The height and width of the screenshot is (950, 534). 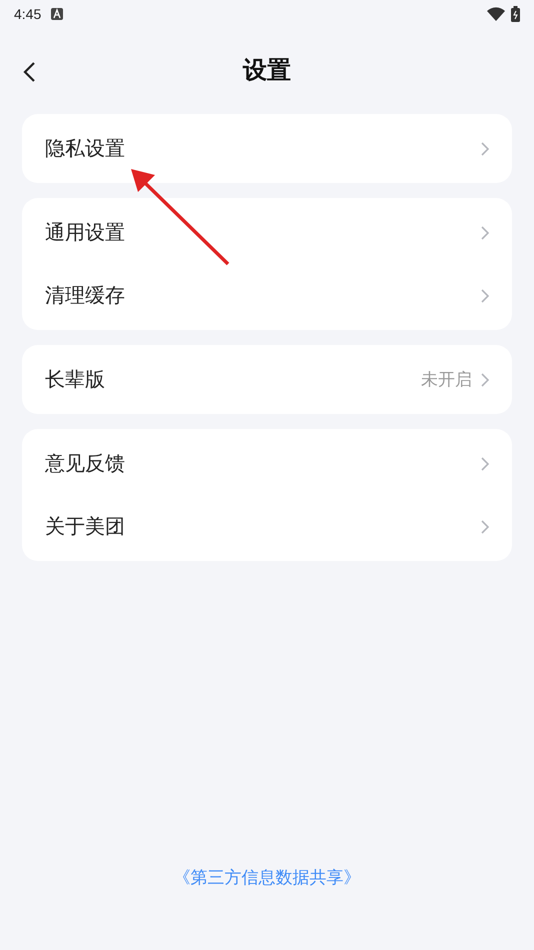 What do you see at coordinates (267, 526) in the screenshot?
I see `settings-row: 关于美团` at bounding box center [267, 526].